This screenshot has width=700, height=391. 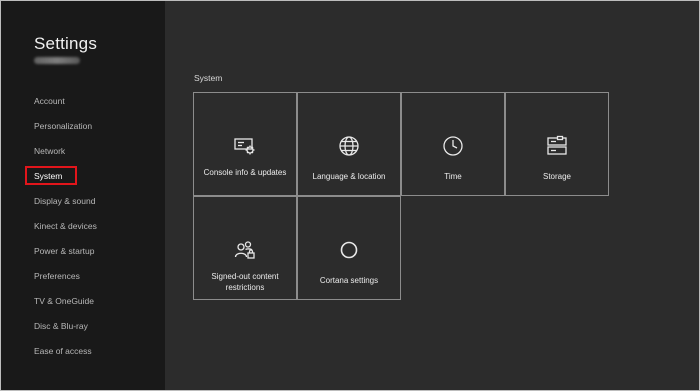 What do you see at coordinates (65, 201) in the screenshot?
I see `sidebar-item-label: Display & sound` at bounding box center [65, 201].